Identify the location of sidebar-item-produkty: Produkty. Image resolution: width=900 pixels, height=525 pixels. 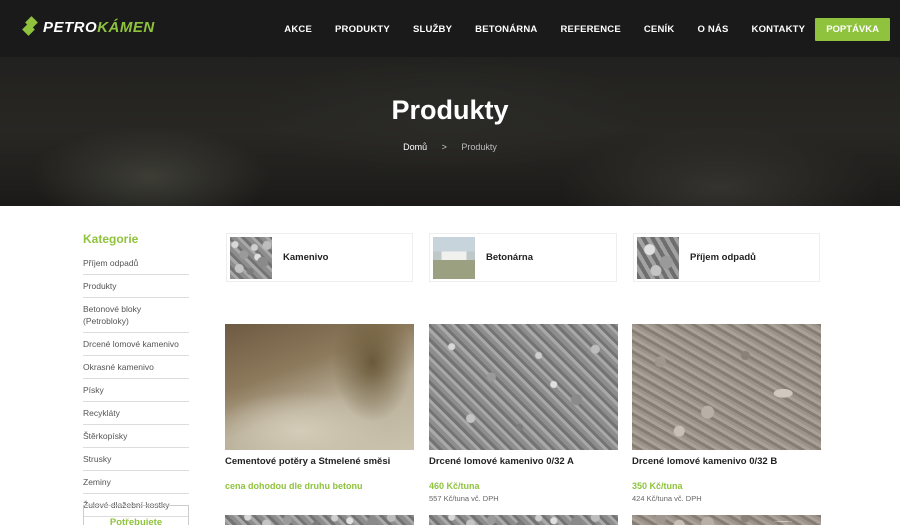
(136, 286).